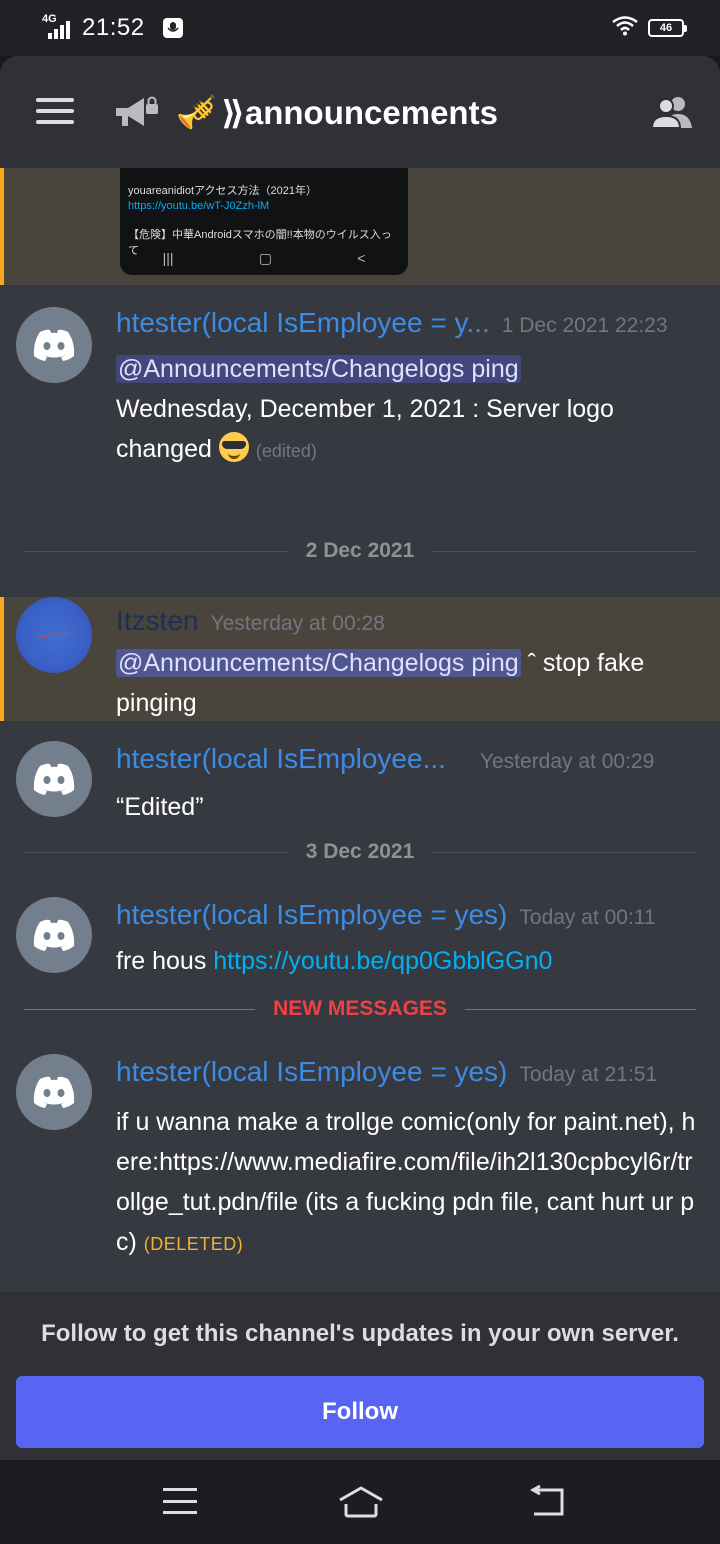  What do you see at coordinates (137, 111) in the screenshot?
I see `announcement-channel-lock-icon` at bounding box center [137, 111].